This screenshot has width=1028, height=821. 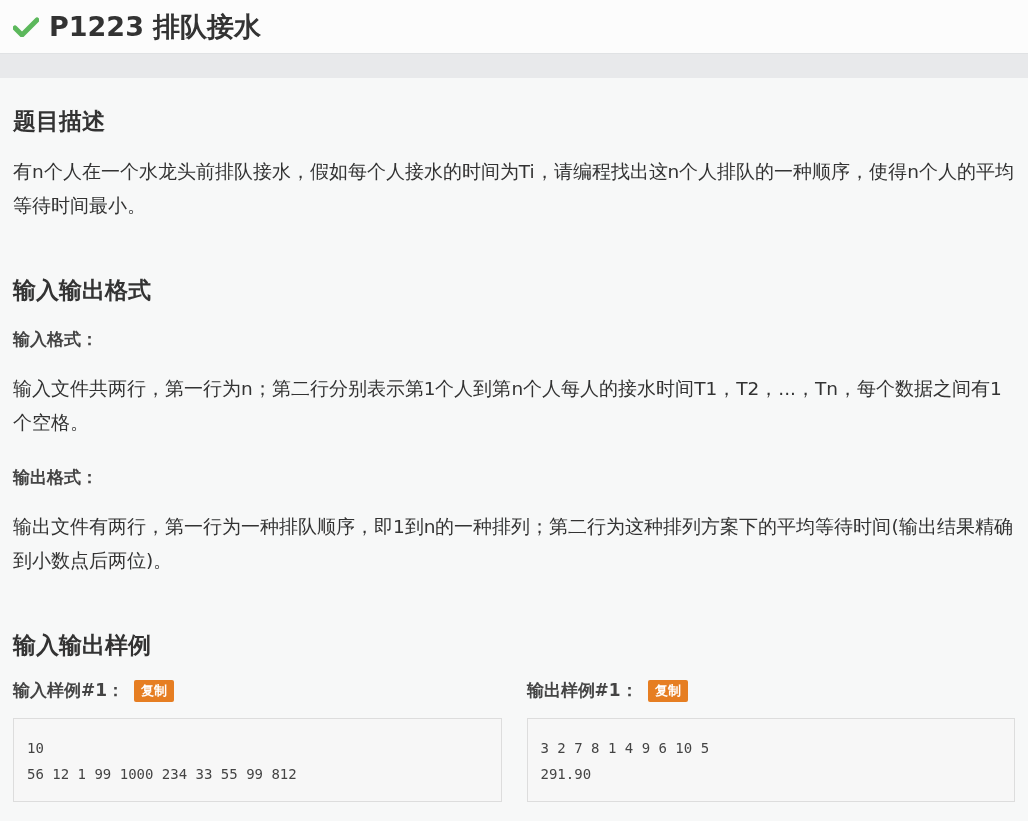 What do you see at coordinates (582, 690) in the screenshot?
I see `sample-label: 输出样例#1：` at bounding box center [582, 690].